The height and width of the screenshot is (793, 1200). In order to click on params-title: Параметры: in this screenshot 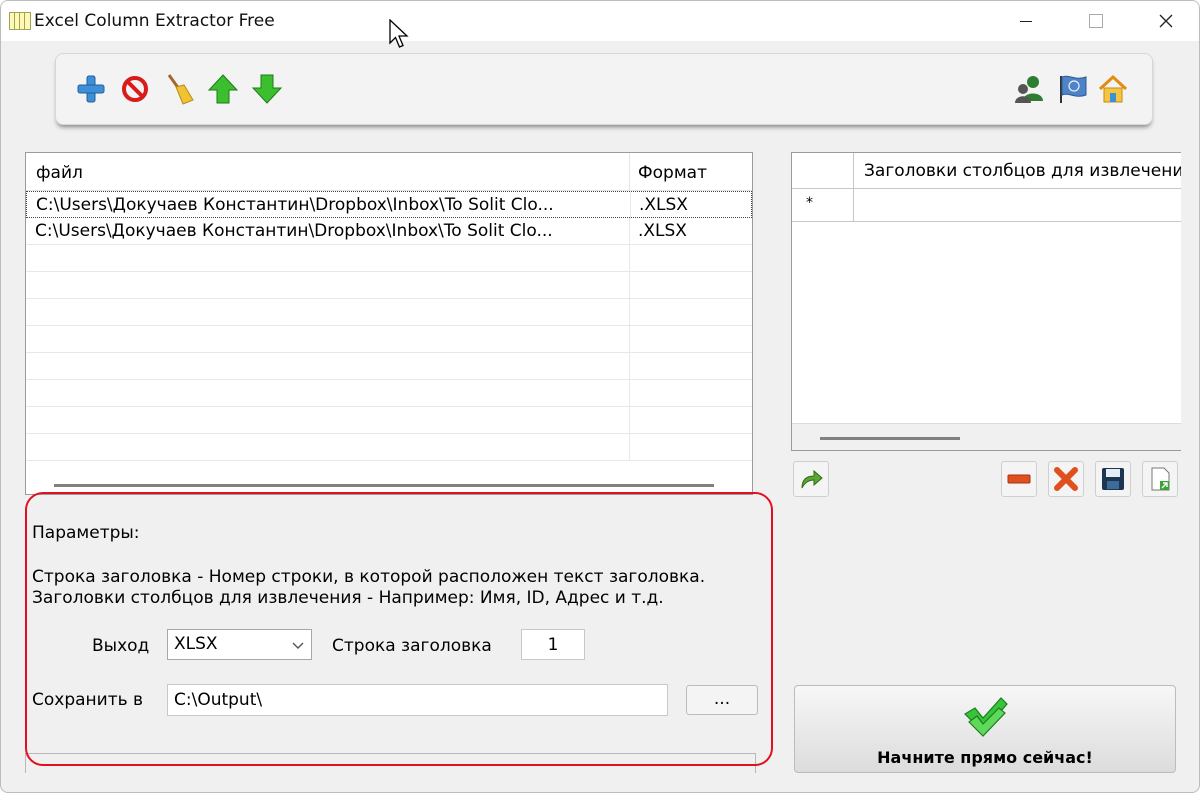, I will do `click(86, 533)`.